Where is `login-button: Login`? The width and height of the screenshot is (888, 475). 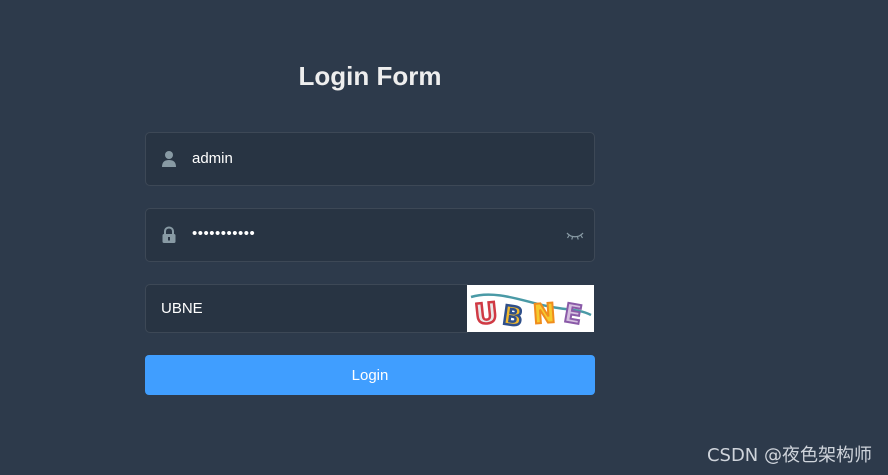 login-button: Login is located at coordinates (370, 375).